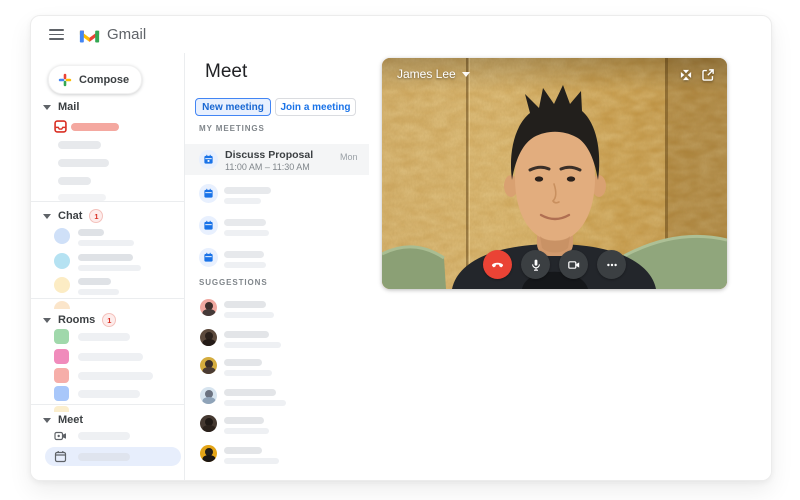 The width and height of the screenshot is (800, 500). I want to click on app-name: Gmail, so click(127, 34).